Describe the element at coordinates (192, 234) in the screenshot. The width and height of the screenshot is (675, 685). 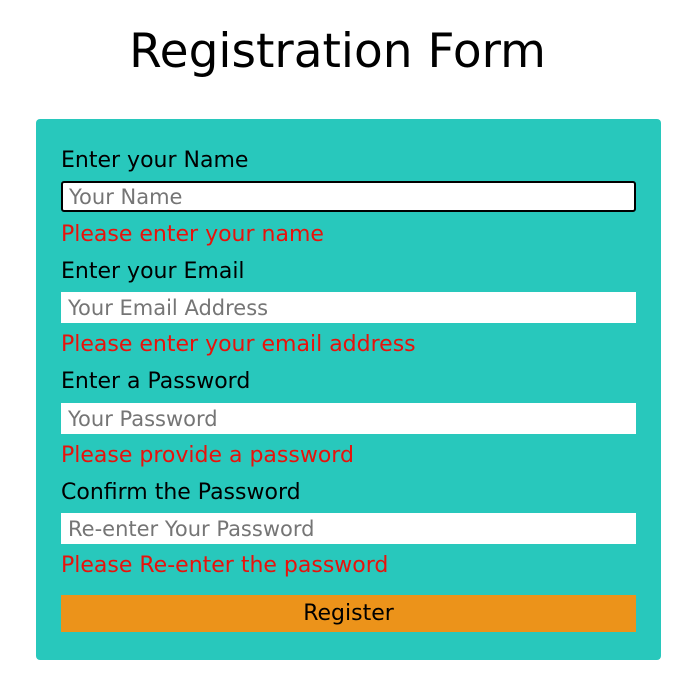
I see `name-error-message: Please enter your name` at that location.